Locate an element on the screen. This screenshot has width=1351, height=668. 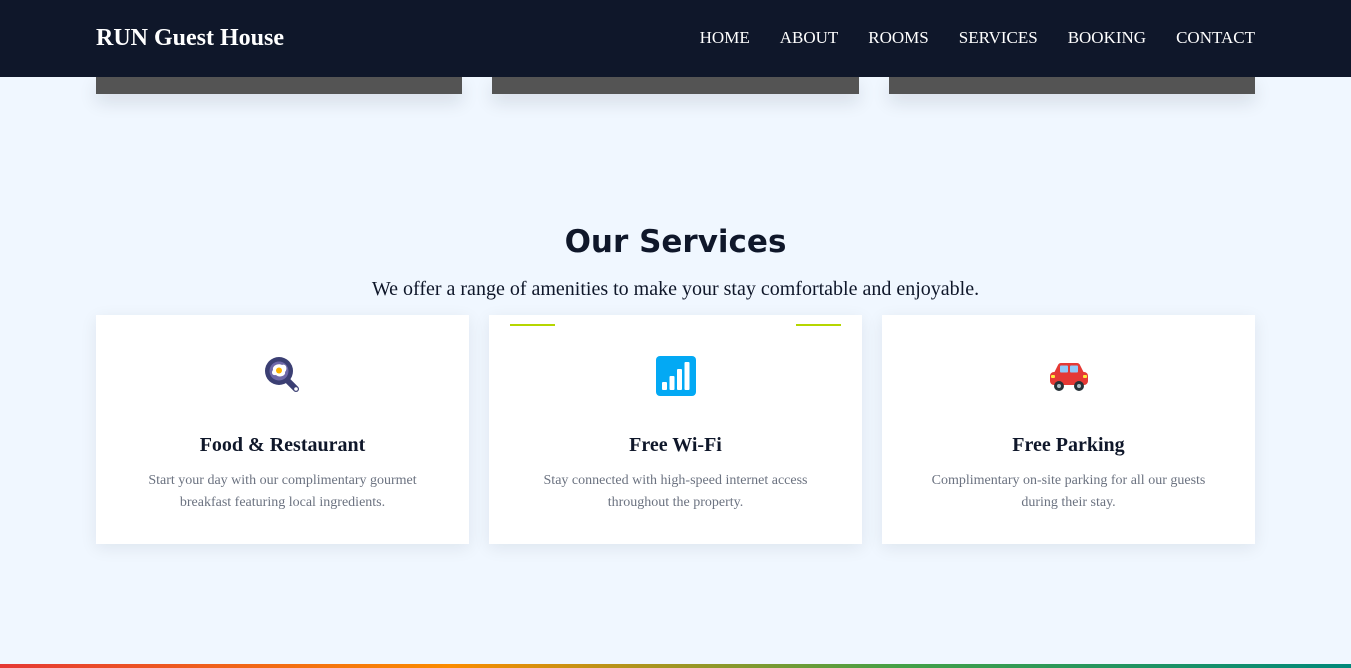
nav-home-link: HOME is located at coordinates (725, 38).